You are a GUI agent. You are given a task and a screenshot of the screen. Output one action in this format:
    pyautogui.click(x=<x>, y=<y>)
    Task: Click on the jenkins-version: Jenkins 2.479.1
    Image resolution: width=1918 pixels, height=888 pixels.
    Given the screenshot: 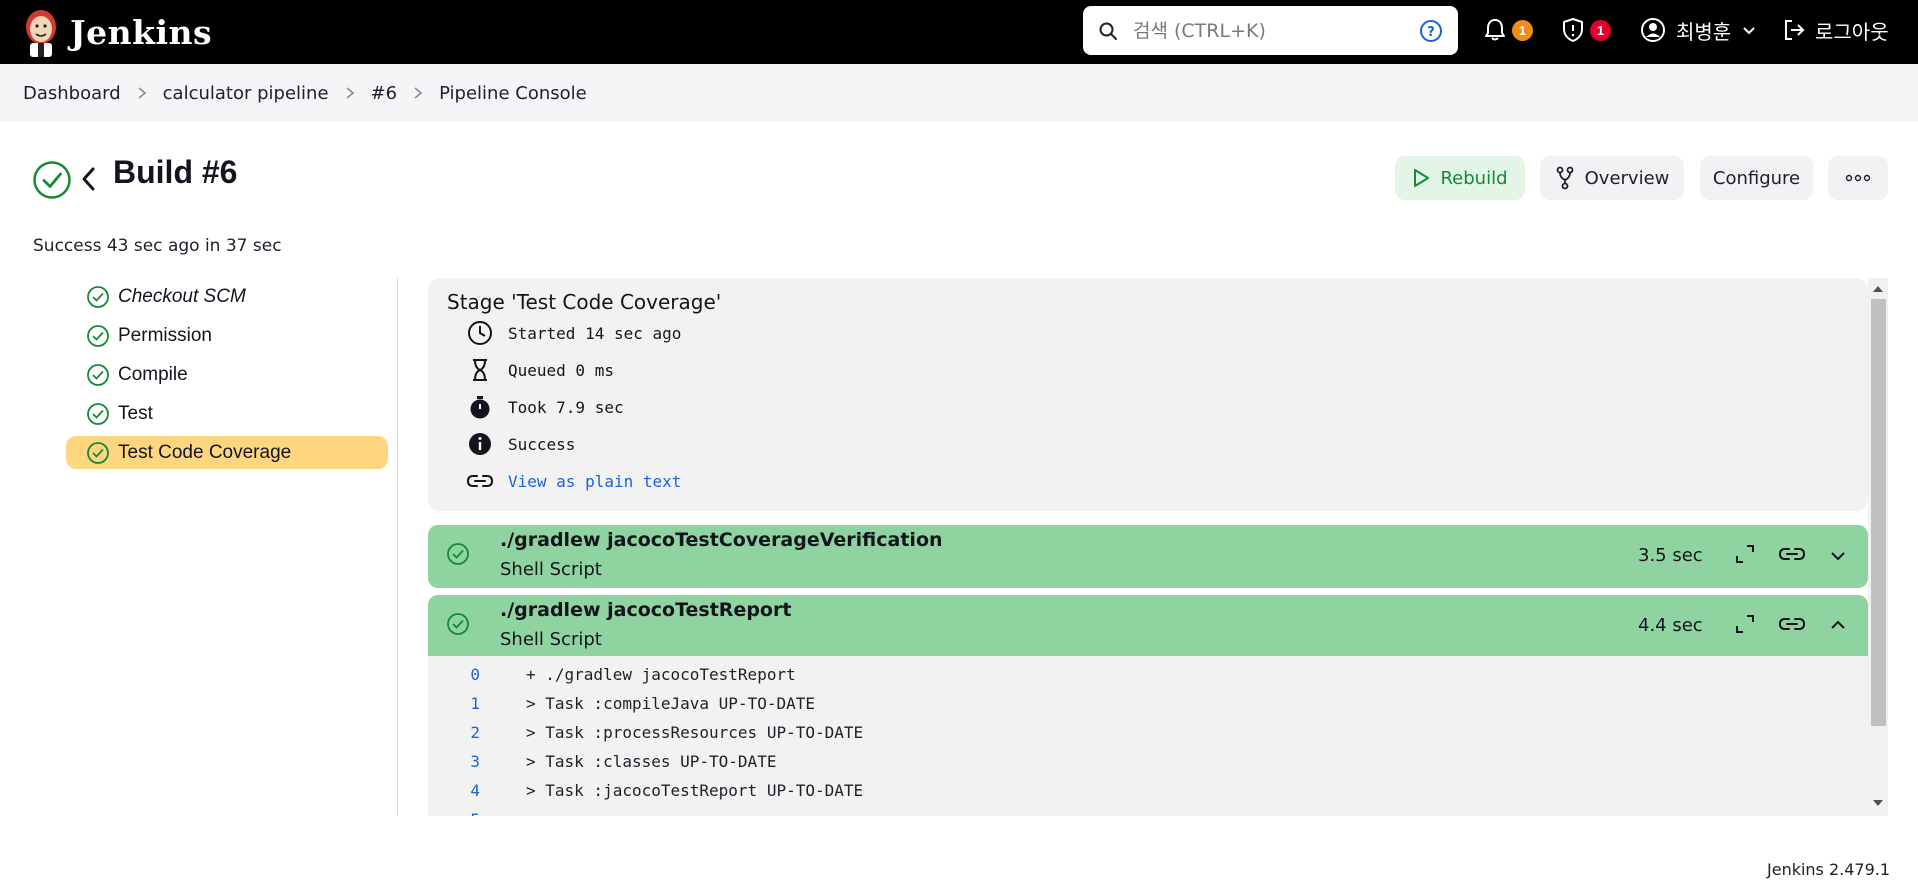 What is the action you would take?
    pyautogui.click(x=1828, y=869)
    